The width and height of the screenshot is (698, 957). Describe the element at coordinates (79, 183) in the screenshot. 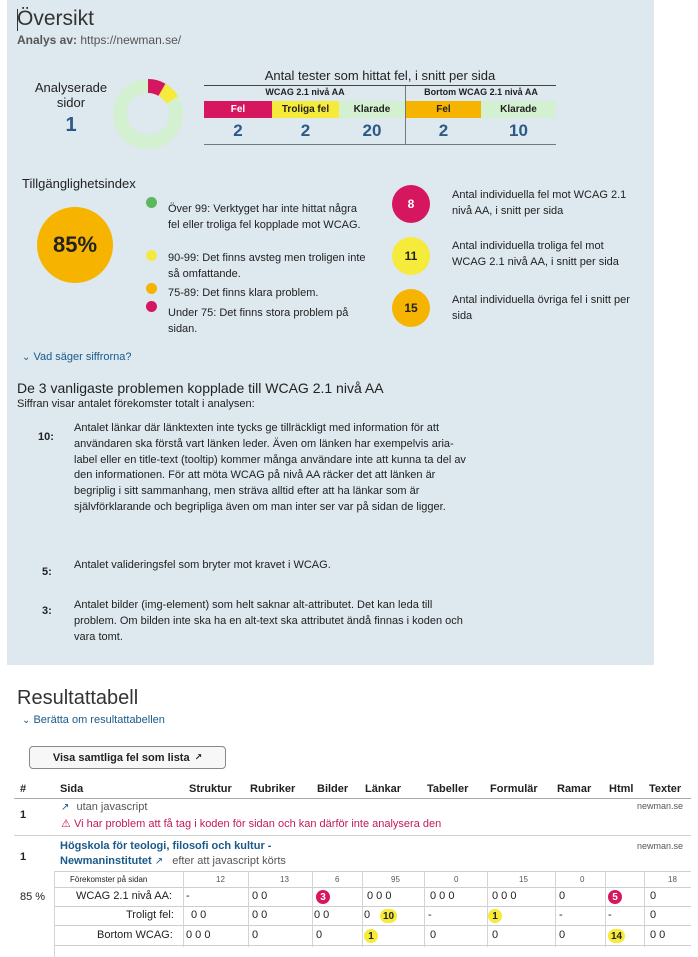

I see `index-title: Tillgänglighetsindex` at that location.